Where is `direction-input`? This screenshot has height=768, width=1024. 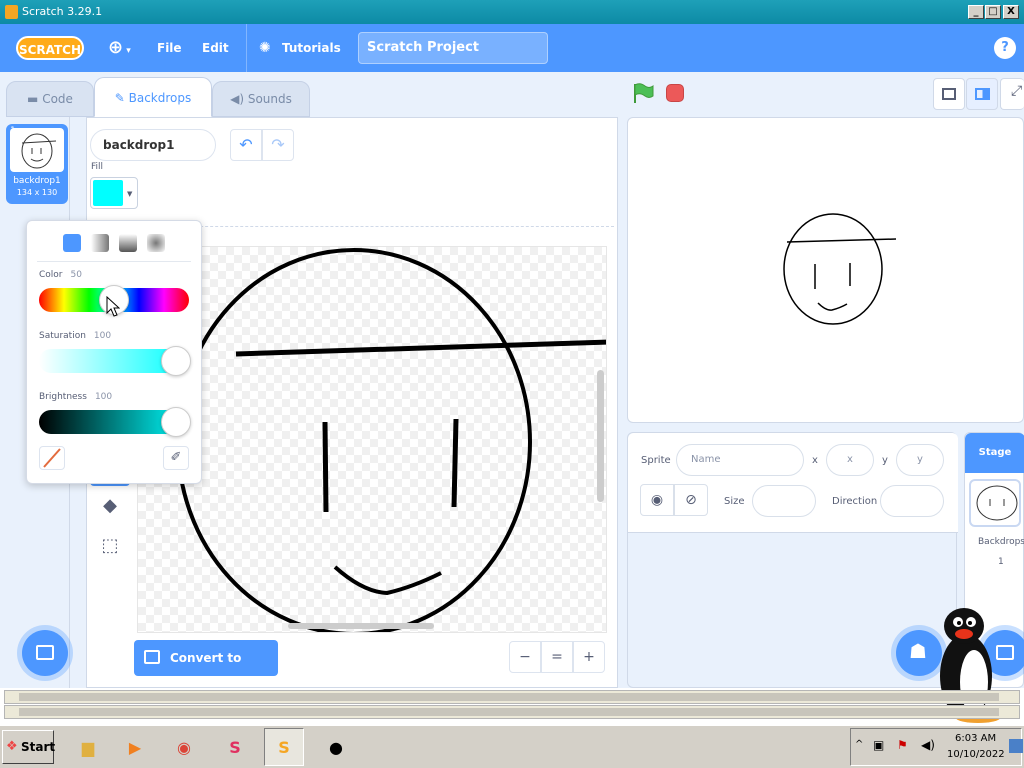
direction-input is located at coordinates (912, 501).